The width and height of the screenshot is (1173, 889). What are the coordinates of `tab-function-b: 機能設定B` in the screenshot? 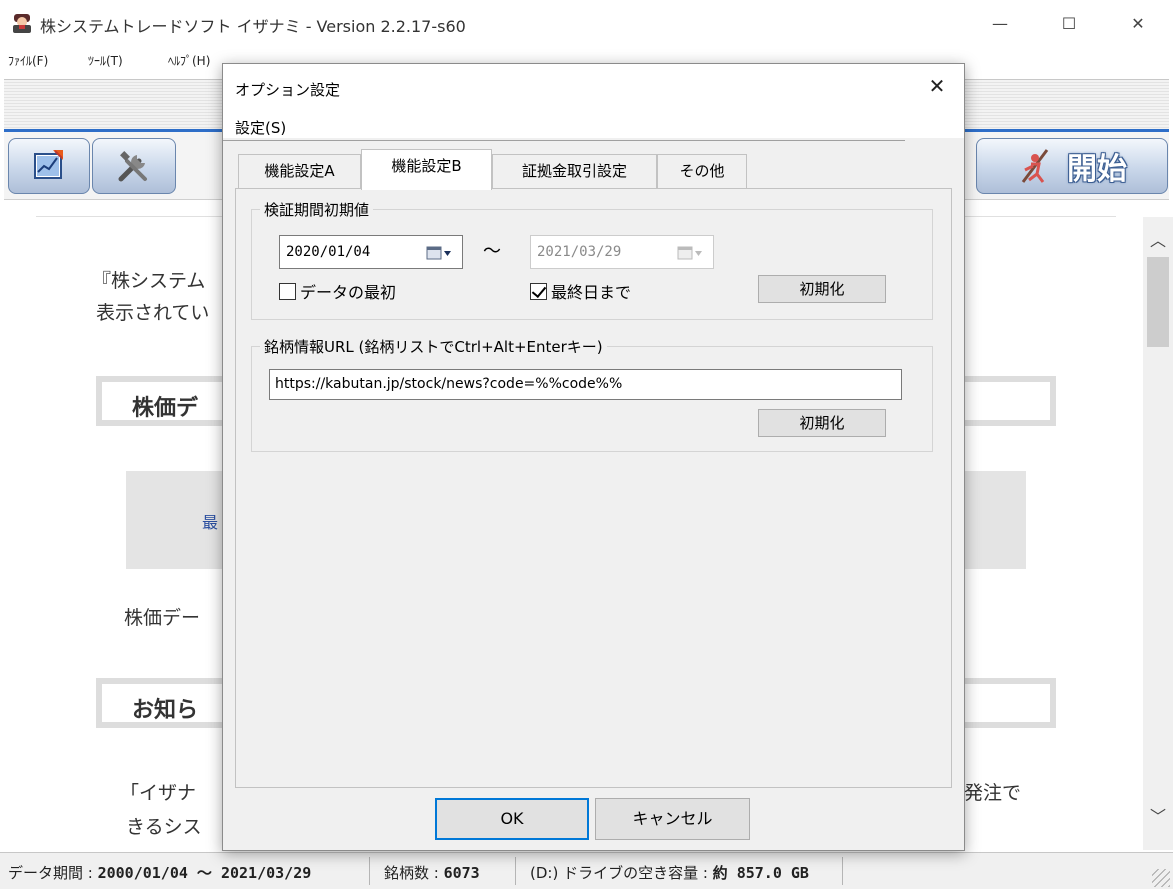 It's located at (426, 169).